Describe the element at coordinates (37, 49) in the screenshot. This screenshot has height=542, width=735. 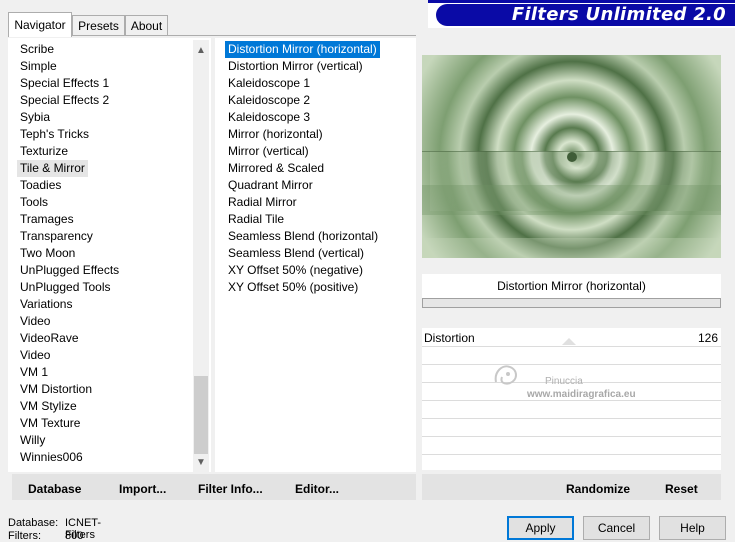
I see `category-item: Scribe` at that location.